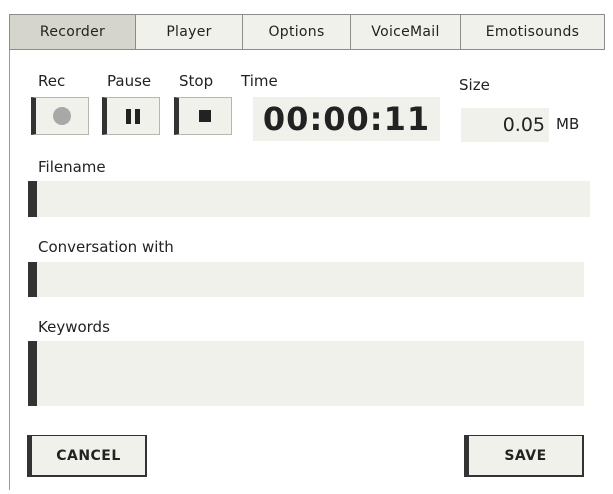  I want to click on size-unit: MB, so click(568, 124).